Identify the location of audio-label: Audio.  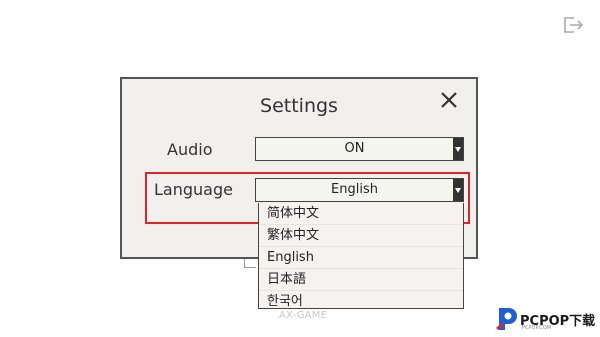
(190, 149).